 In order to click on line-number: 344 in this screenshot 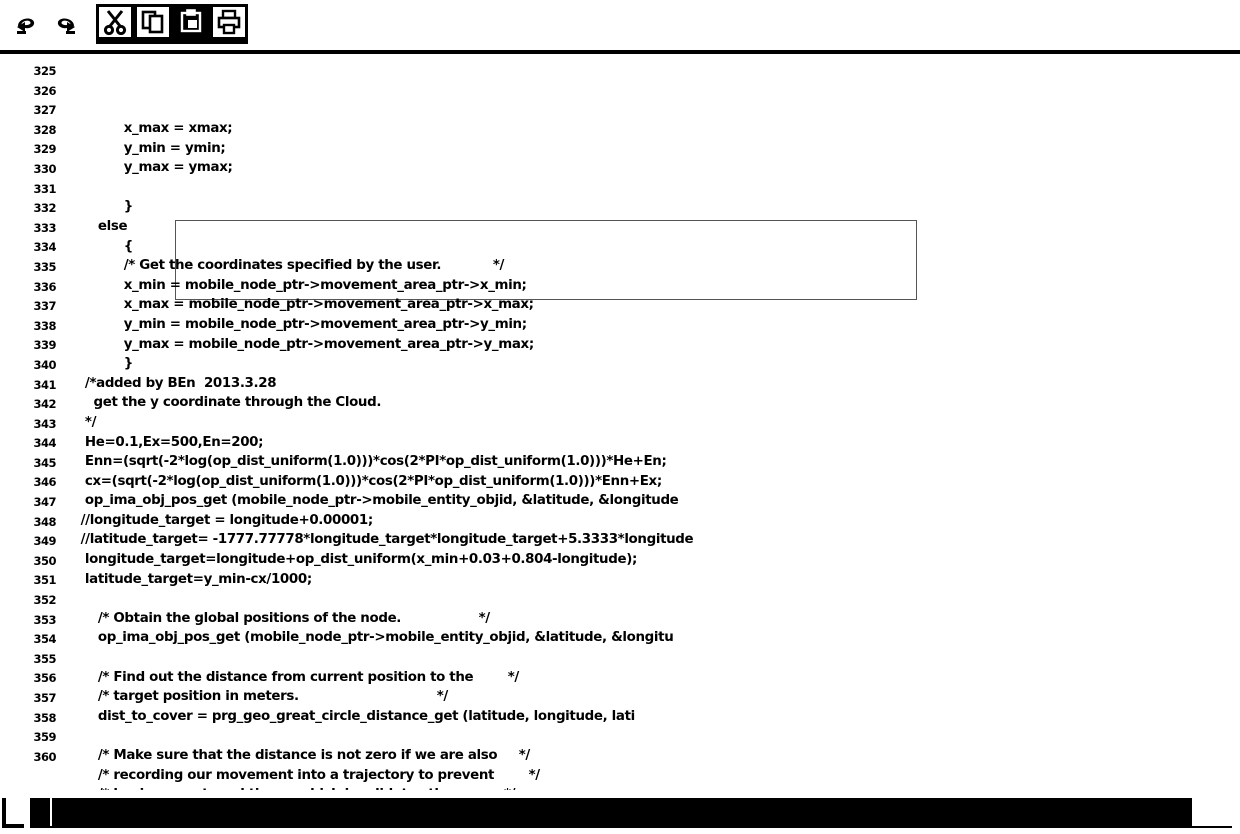, I will do `click(44, 443)`.